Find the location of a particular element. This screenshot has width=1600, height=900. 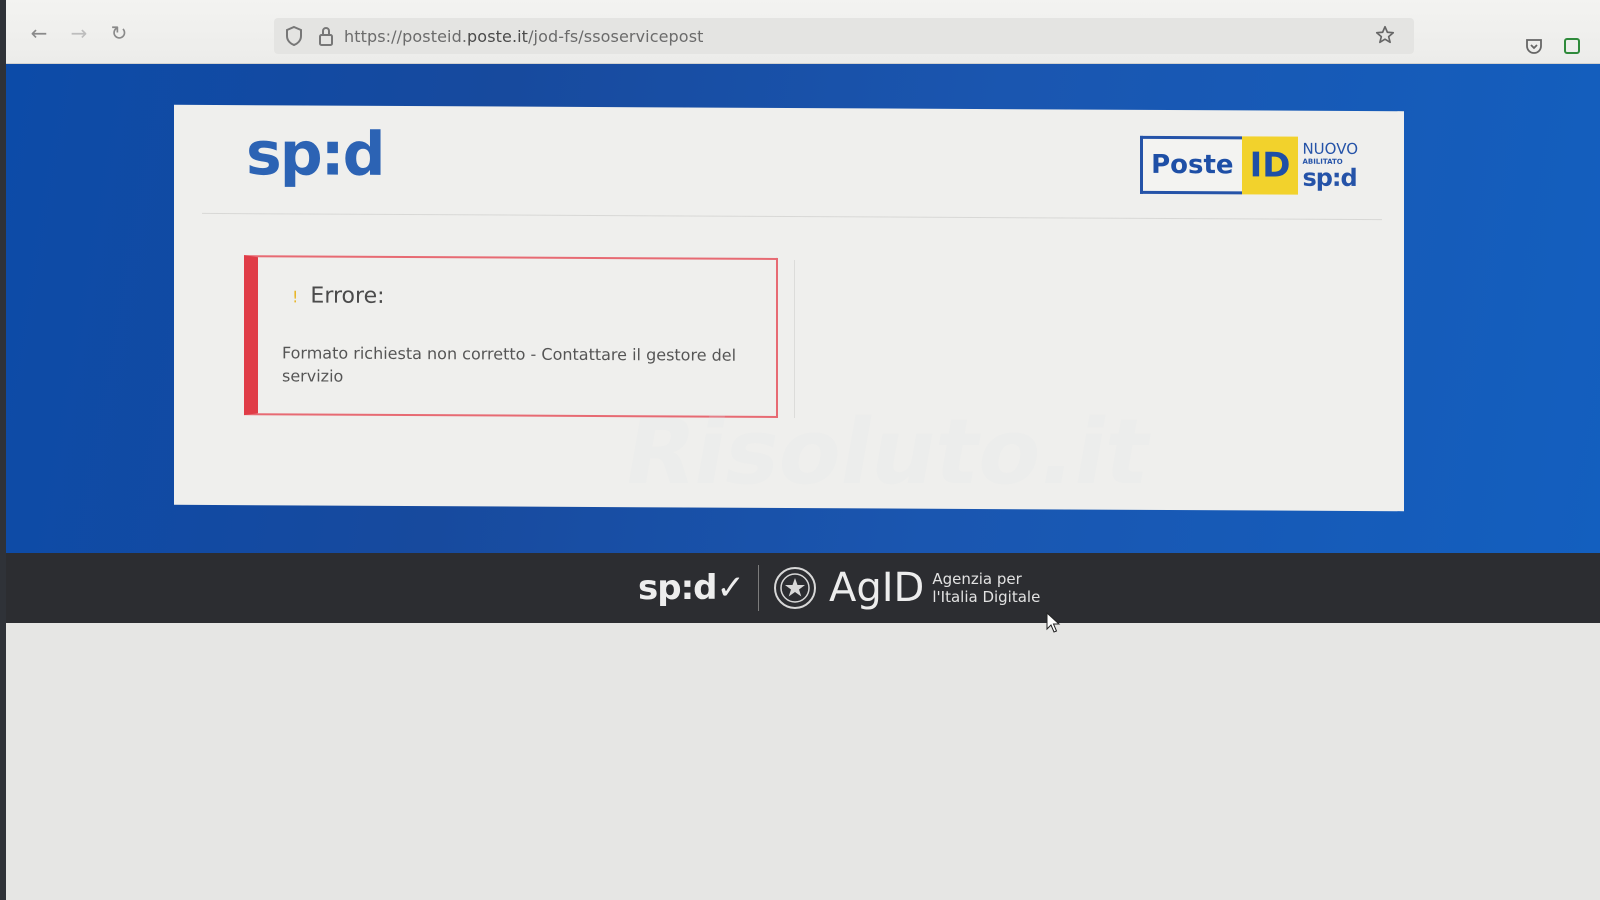

posteid-spid: sp:d is located at coordinates (1329, 177).